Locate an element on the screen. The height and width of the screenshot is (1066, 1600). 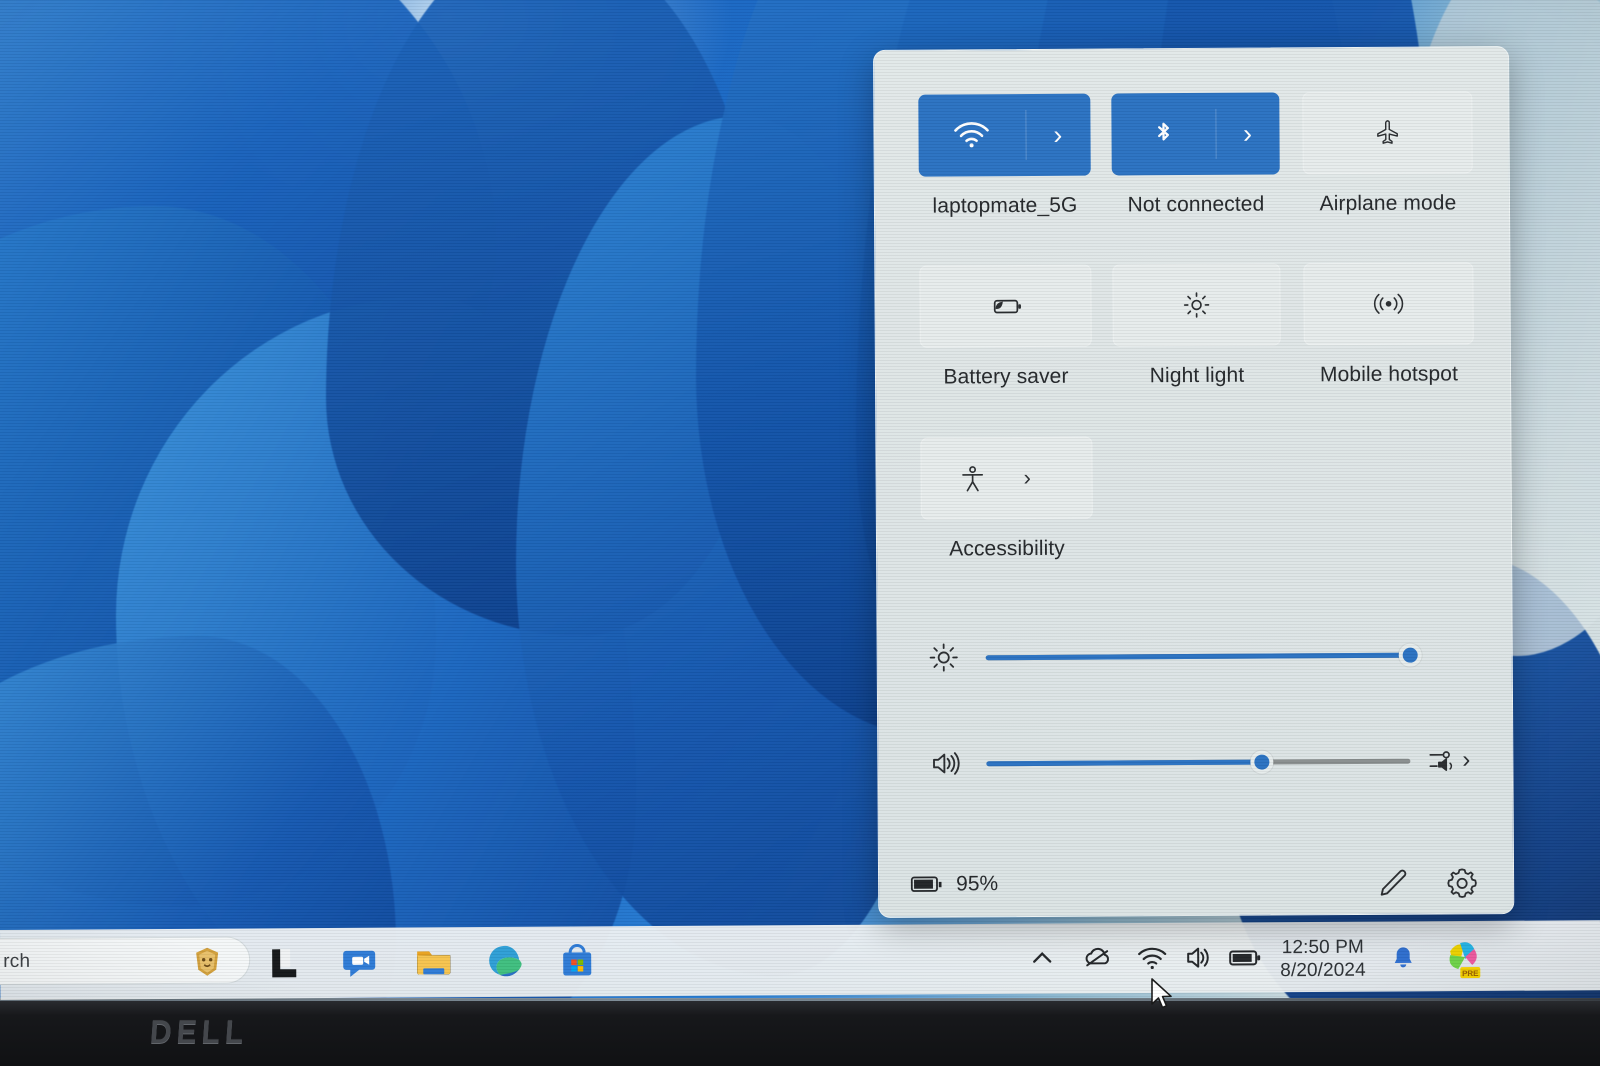
quick-tile-accessibility-label: Accessibility is located at coordinates (1007, 548).